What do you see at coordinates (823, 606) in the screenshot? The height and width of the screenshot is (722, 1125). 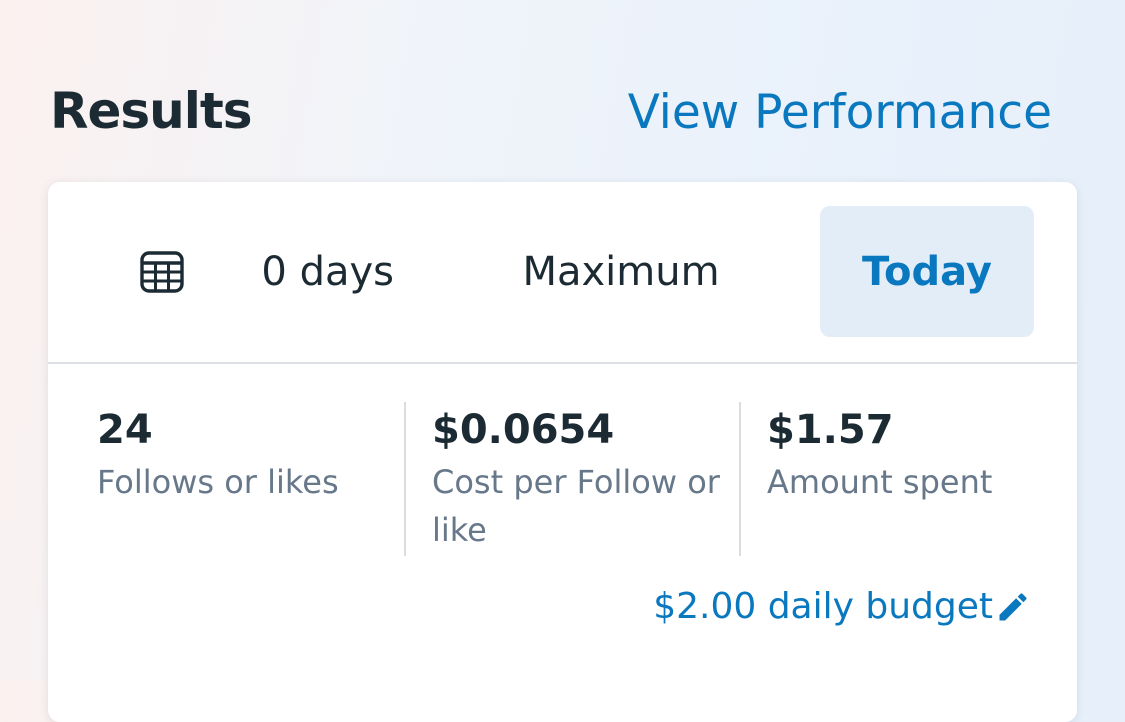 I see `daily-budget-label: $2.00 daily budget` at bounding box center [823, 606].